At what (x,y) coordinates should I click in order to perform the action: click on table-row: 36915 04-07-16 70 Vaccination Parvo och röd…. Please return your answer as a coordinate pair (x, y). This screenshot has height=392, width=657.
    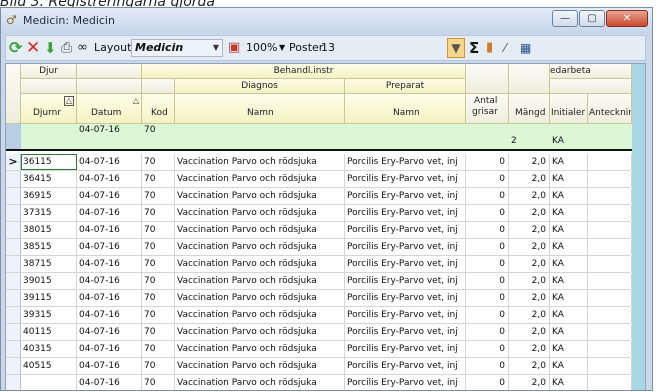
    Looking at the image, I should click on (319, 196).